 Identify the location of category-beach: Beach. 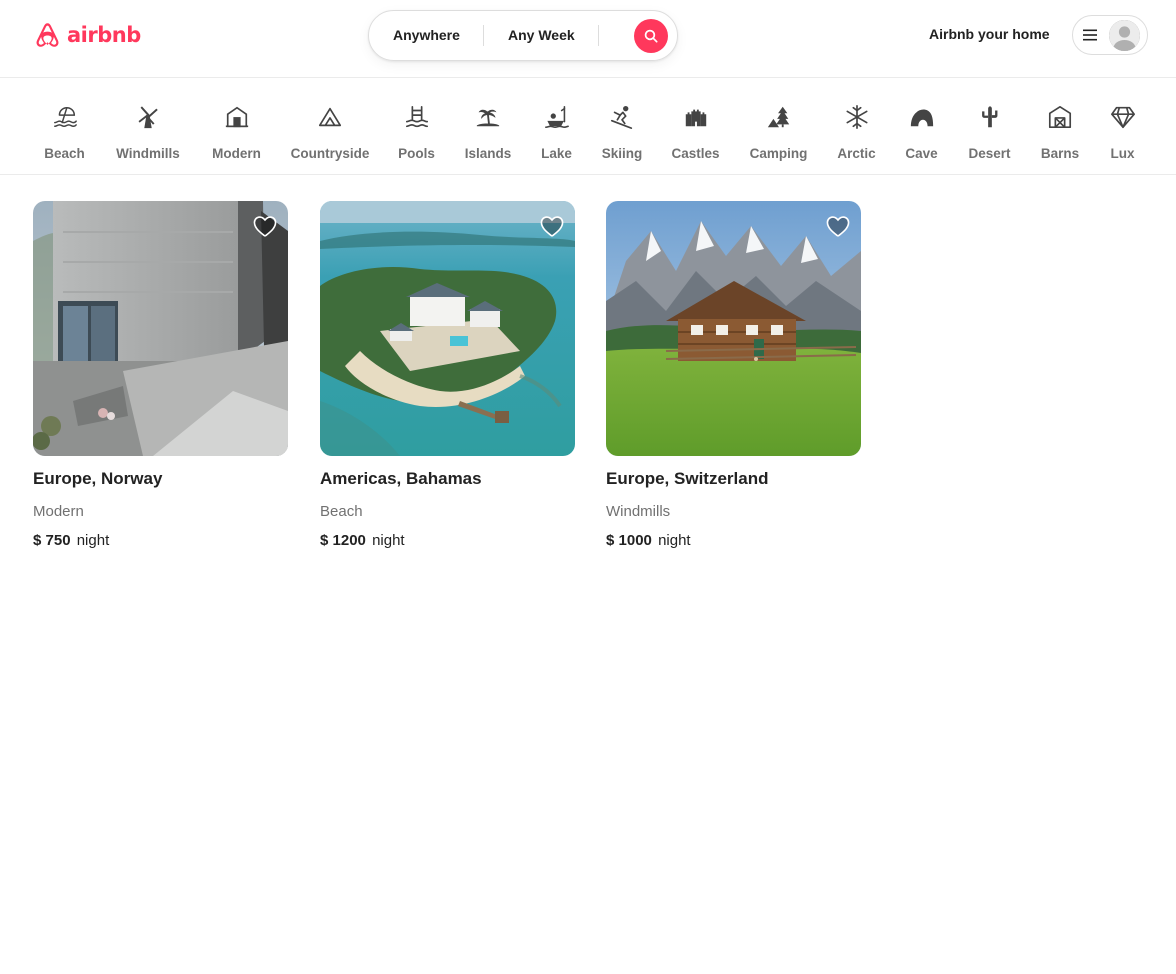
(64, 132).